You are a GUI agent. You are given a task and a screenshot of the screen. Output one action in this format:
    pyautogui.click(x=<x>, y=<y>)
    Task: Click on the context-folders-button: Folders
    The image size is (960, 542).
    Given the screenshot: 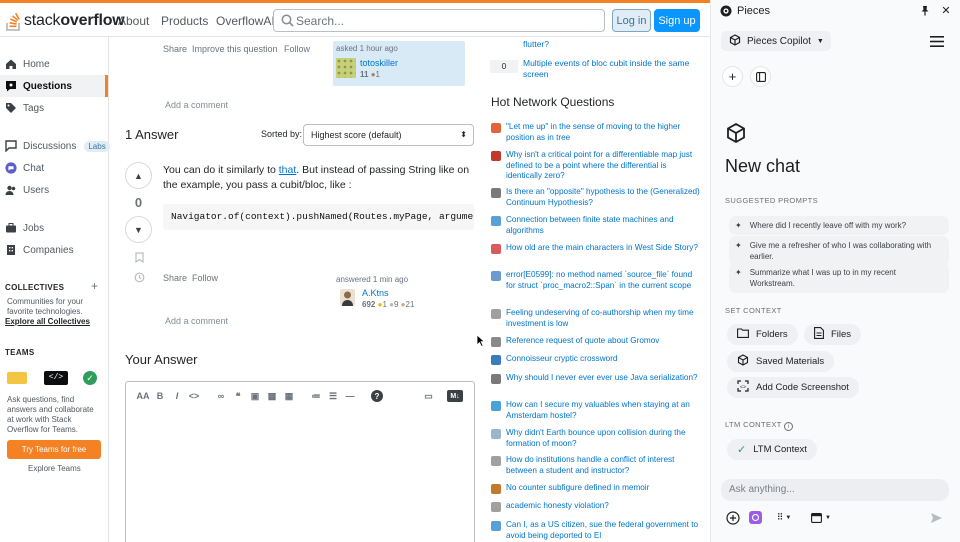 What is the action you would take?
    pyautogui.click(x=762, y=334)
    